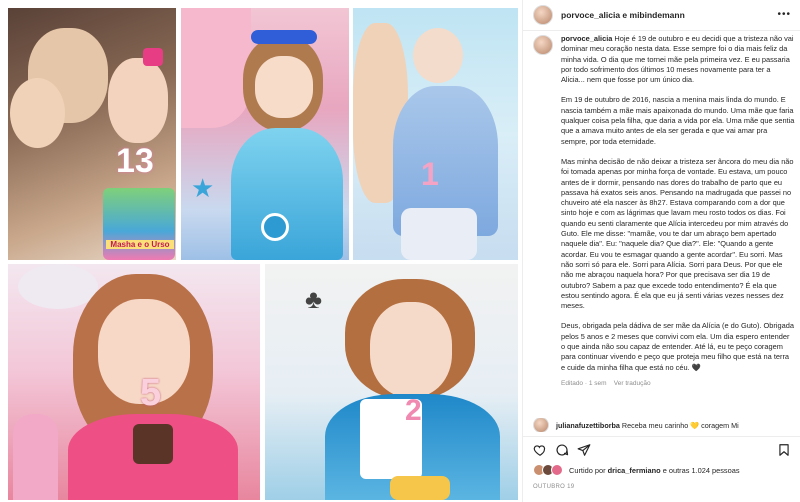 The image size is (800, 502). What do you see at coordinates (284, 37) in the screenshot?
I see `blue-headband` at bounding box center [284, 37].